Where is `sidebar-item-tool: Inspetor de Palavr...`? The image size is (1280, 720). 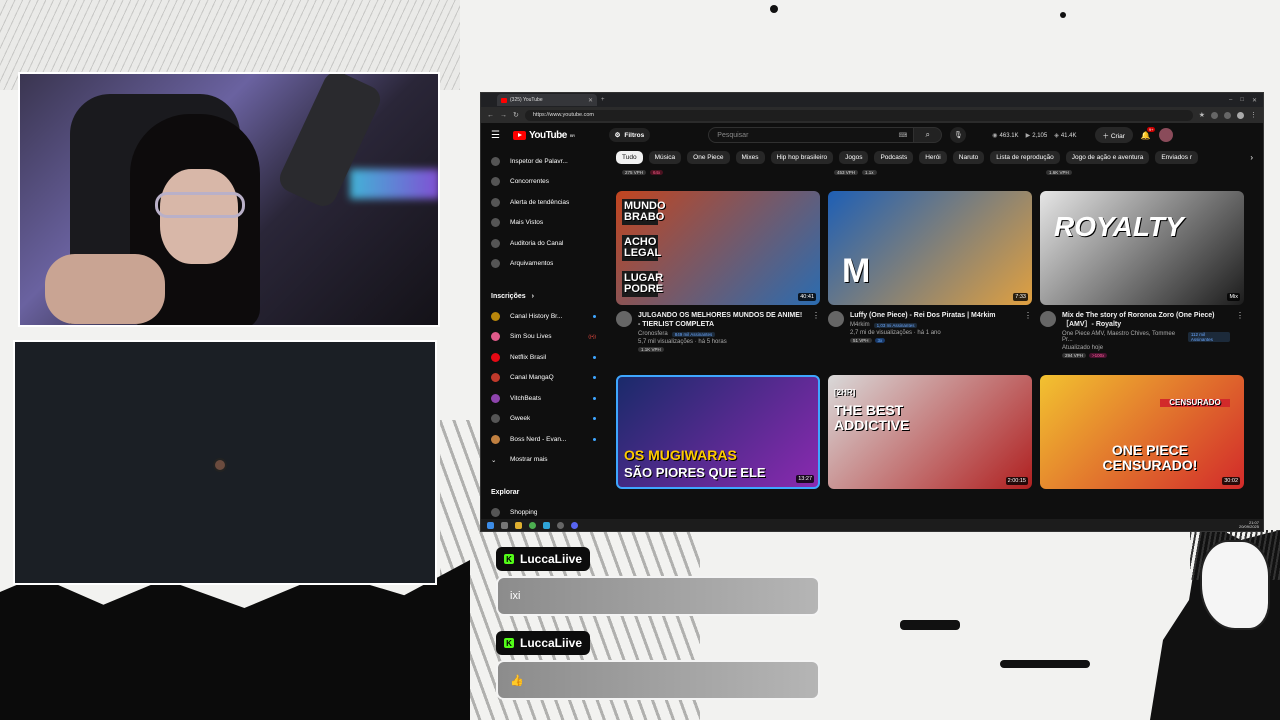
sidebar-item-tool: Inspetor de Palavr... is located at coordinates (543, 161).